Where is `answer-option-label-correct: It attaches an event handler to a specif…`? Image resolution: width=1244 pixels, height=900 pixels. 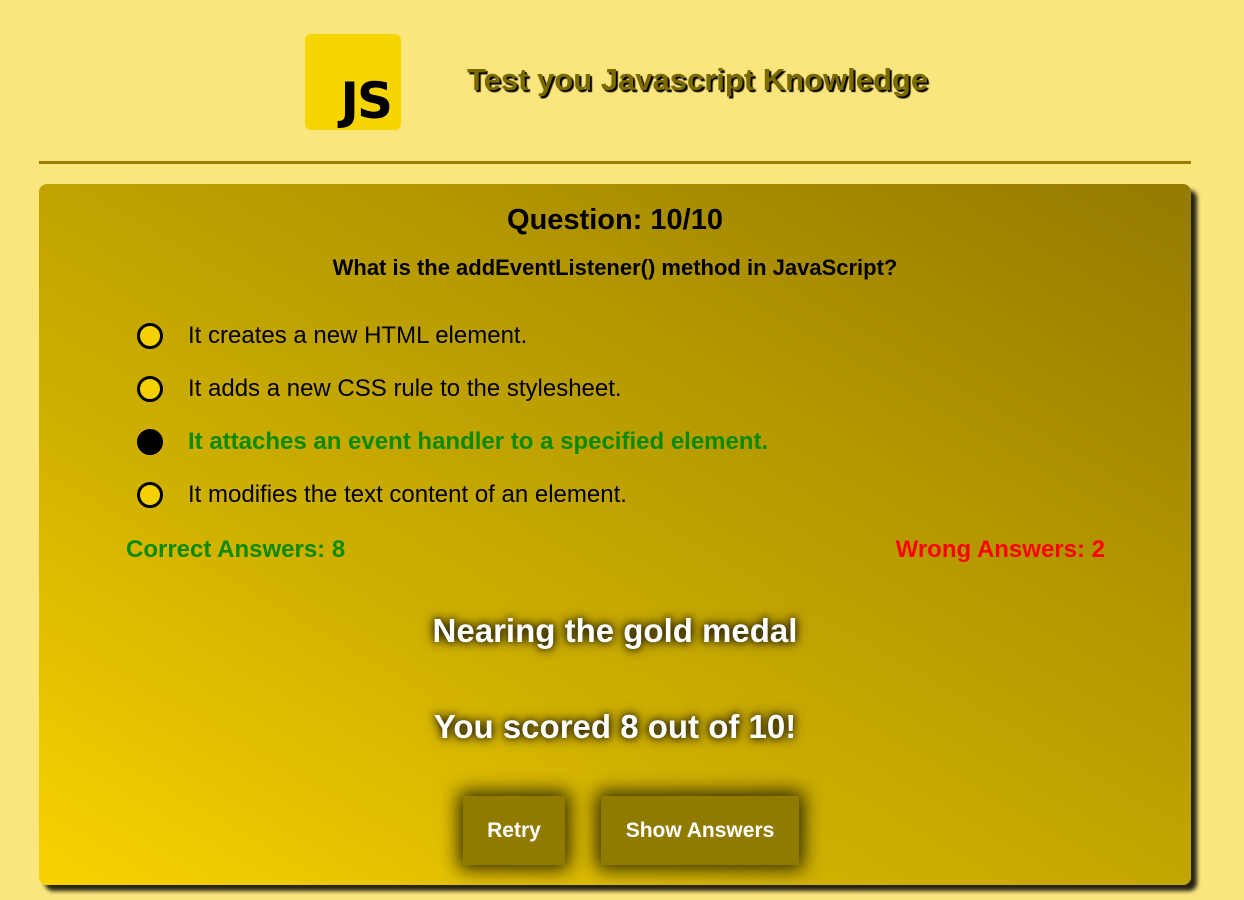 answer-option-label-correct: It attaches an event handler to a specif… is located at coordinates (478, 441).